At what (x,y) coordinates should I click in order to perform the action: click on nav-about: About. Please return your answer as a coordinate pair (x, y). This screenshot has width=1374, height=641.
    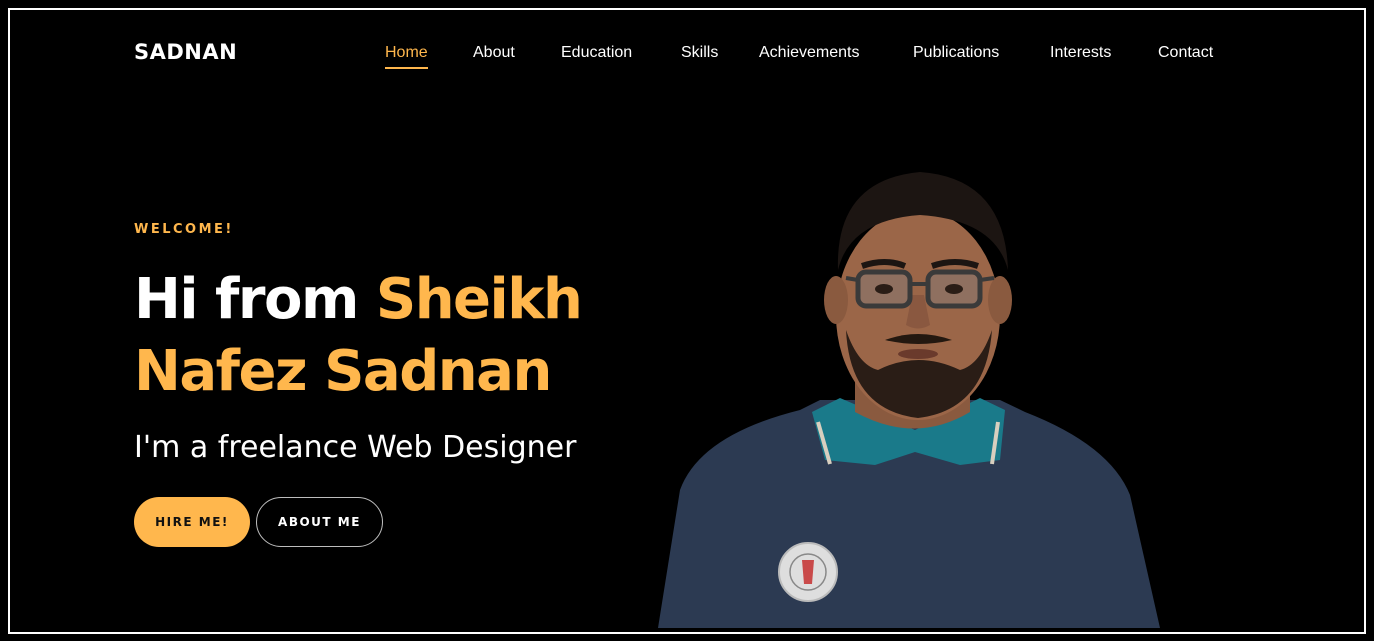
    Looking at the image, I should click on (494, 53).